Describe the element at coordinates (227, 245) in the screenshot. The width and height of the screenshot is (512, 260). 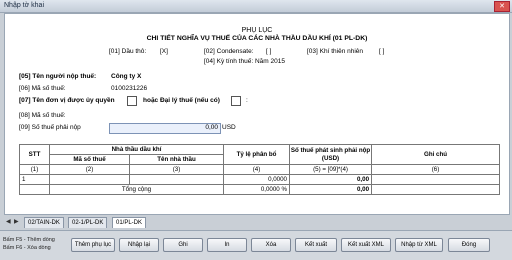
I see `print-button: In` at that location.